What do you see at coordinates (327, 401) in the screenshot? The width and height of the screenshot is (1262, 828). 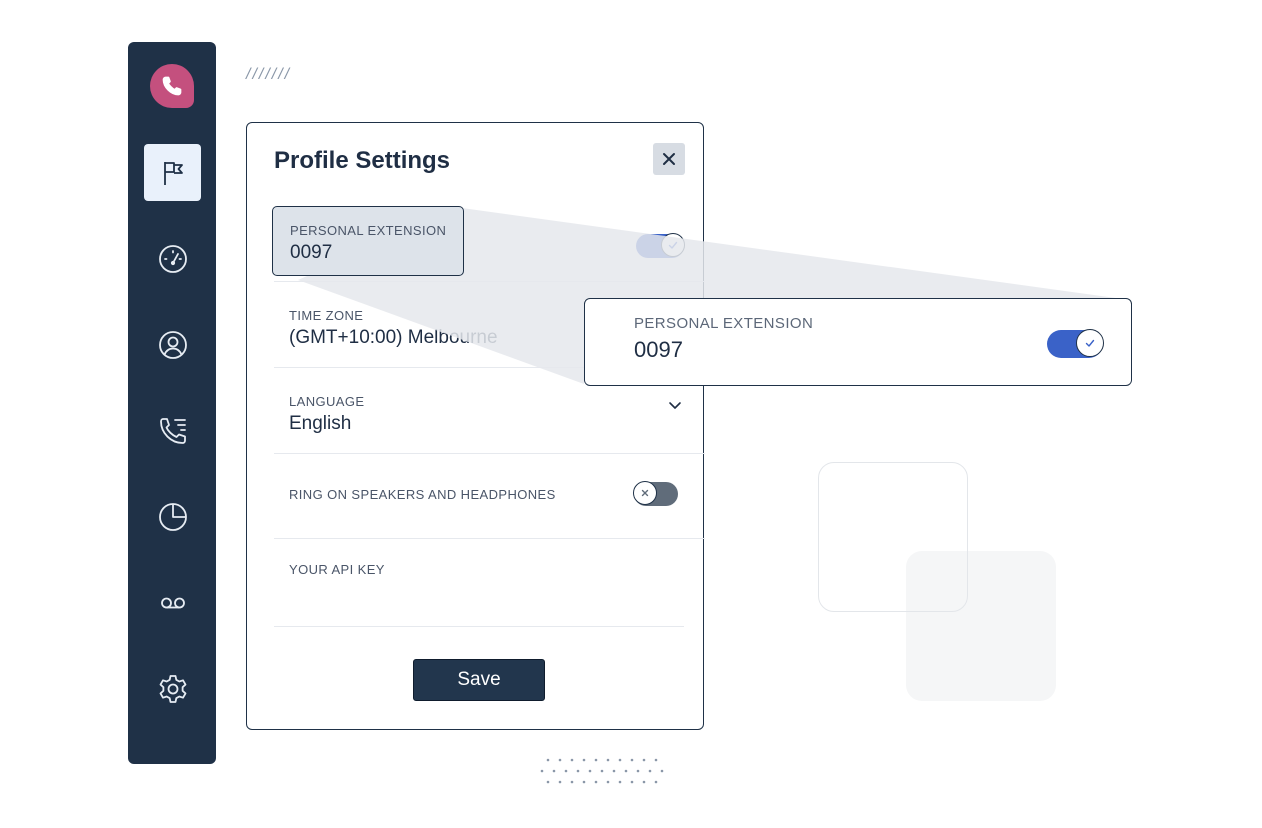 I see `language-label: LANGUAGE` at bounding box center [327, 401].